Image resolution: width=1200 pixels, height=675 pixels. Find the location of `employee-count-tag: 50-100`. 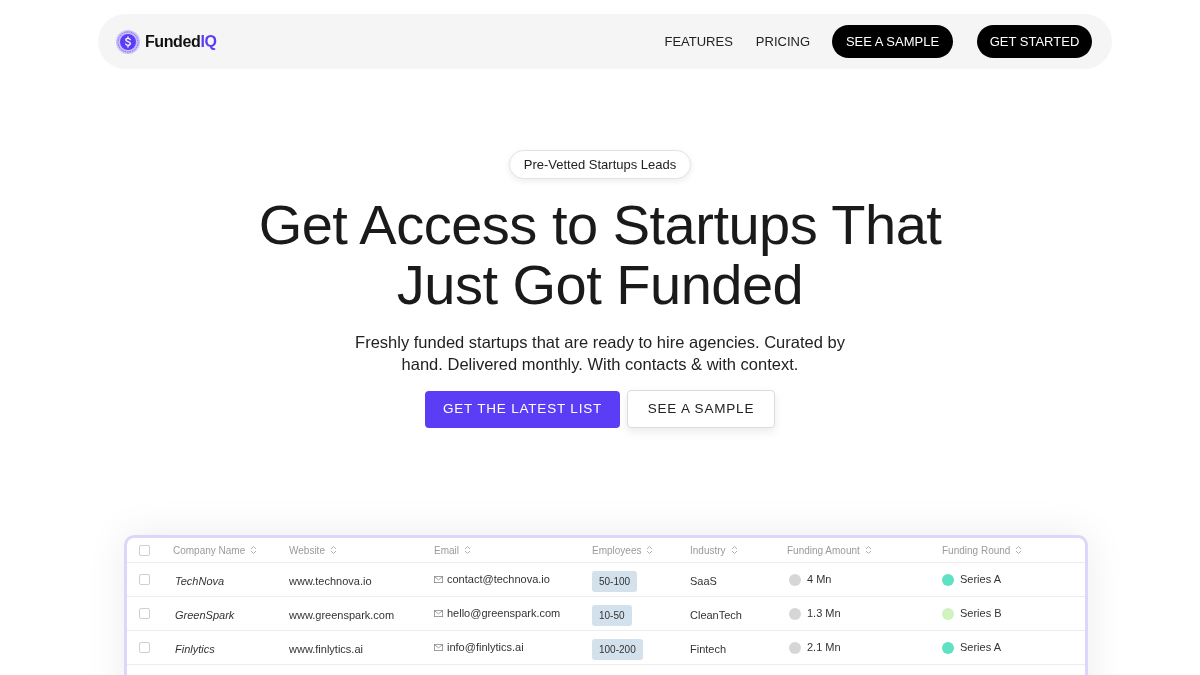

employee-count-tag: 50-100 is located at coordinates (615, 581).